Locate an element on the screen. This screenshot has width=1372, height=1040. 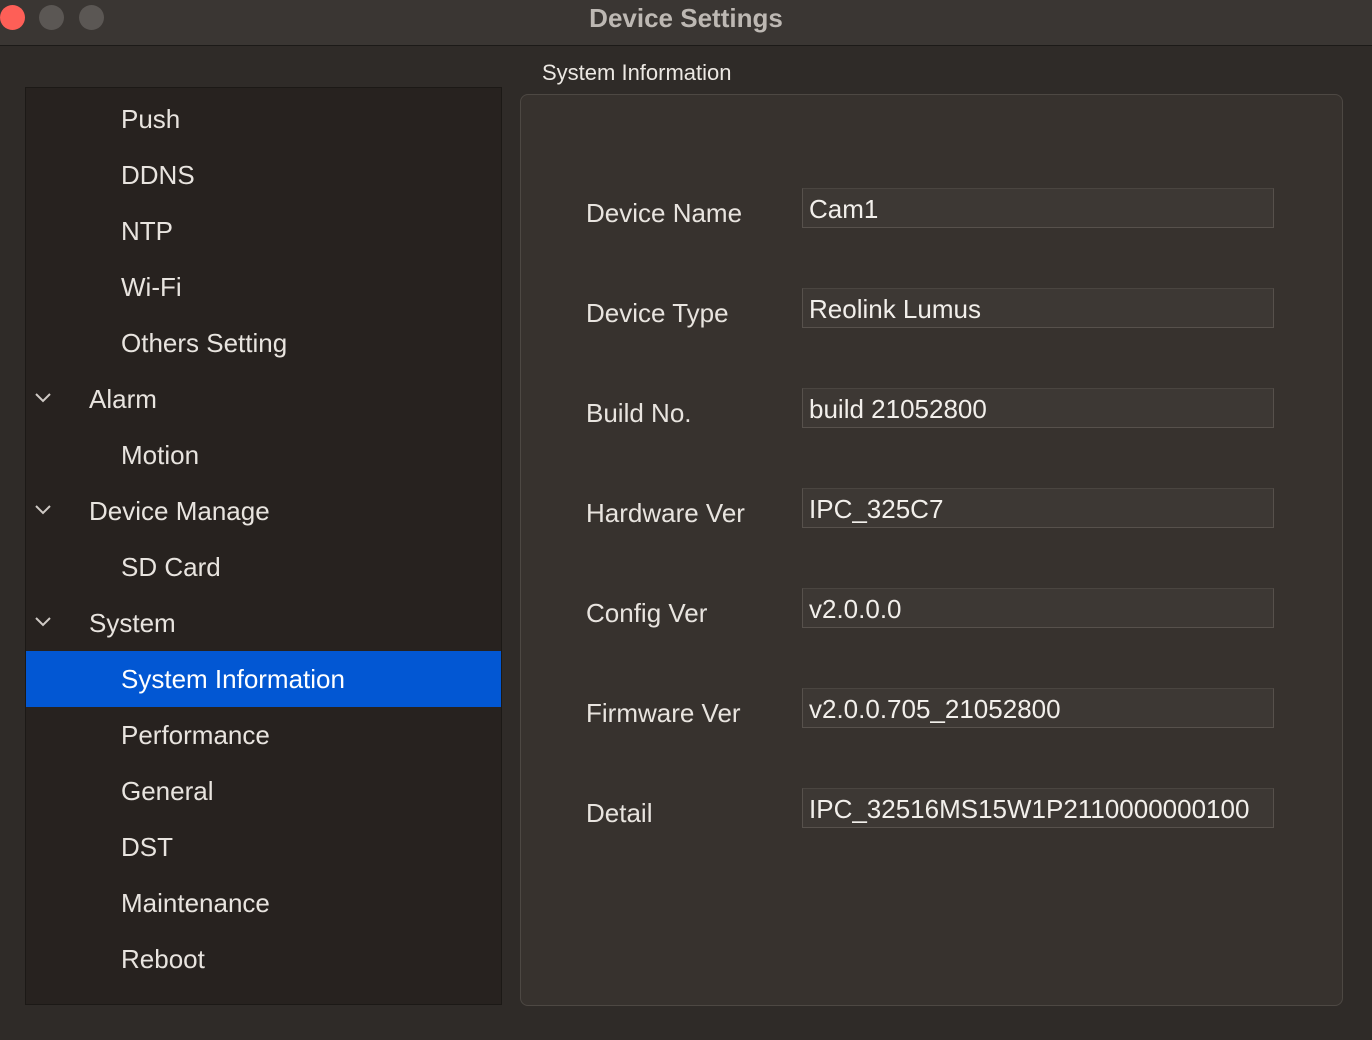
sidebar-item-label: Others Setting is located at coordinates (204, 343).